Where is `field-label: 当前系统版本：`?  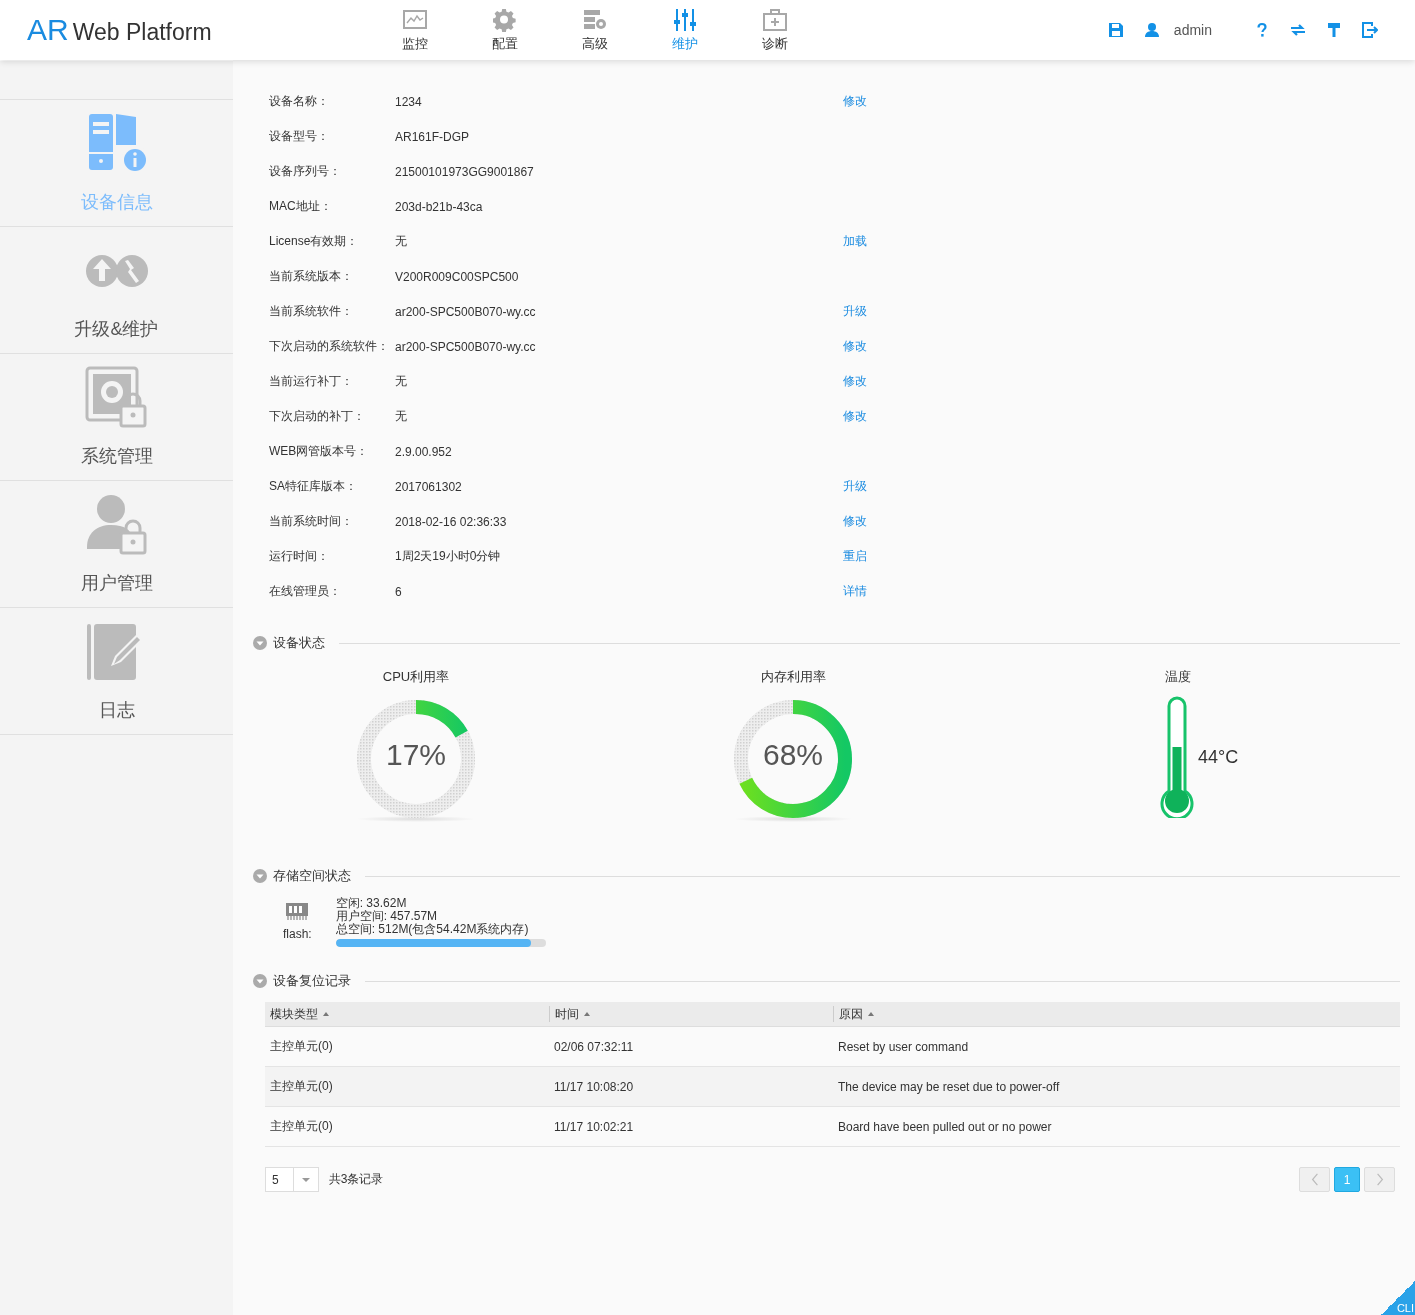
field-label: 当前系统版本： is located at coordinates (311, 276).